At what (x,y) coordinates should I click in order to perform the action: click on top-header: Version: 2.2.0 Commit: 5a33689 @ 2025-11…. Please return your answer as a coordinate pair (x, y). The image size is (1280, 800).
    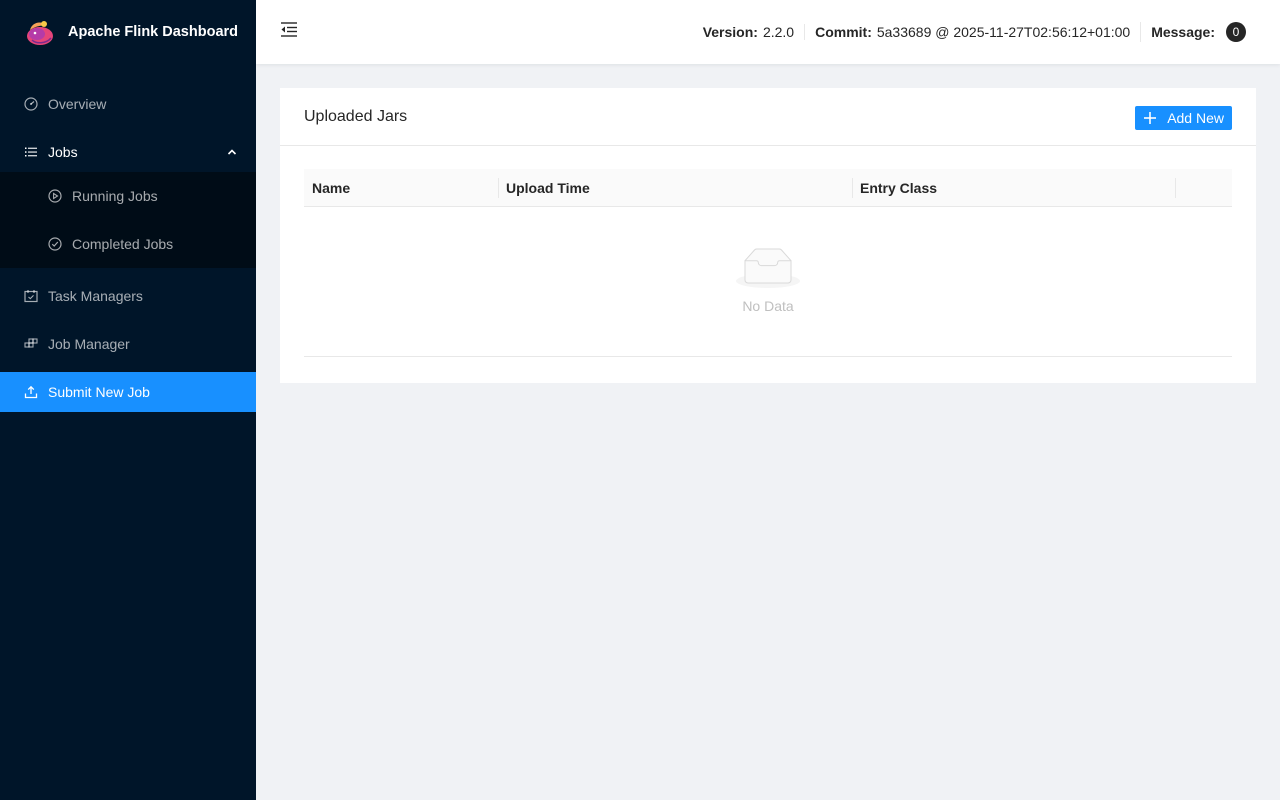
    Looking at the image, I should click on (768, 32).